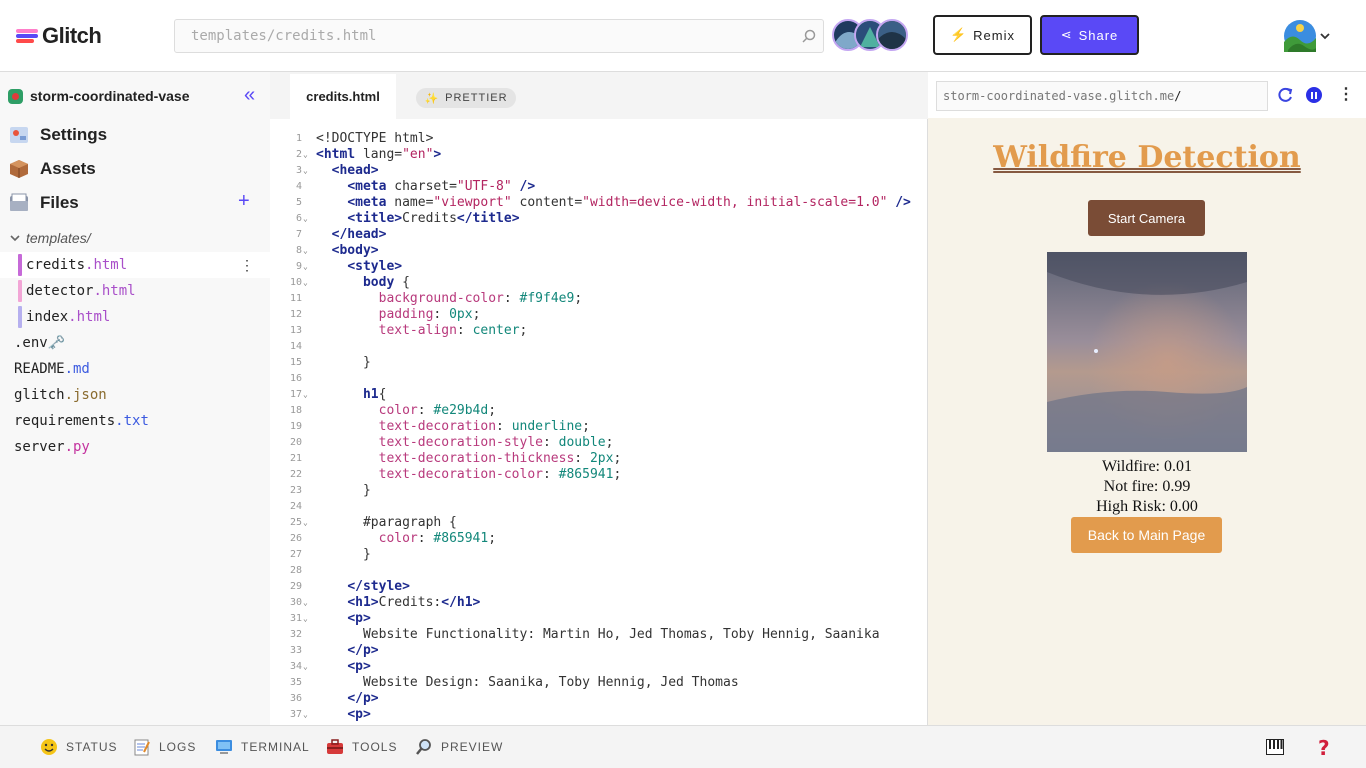  What do you see at coordinates (599, 315) in the screenshot?
I see `code-line: 12 padding: 0px;` at bounding box center [599, 315].